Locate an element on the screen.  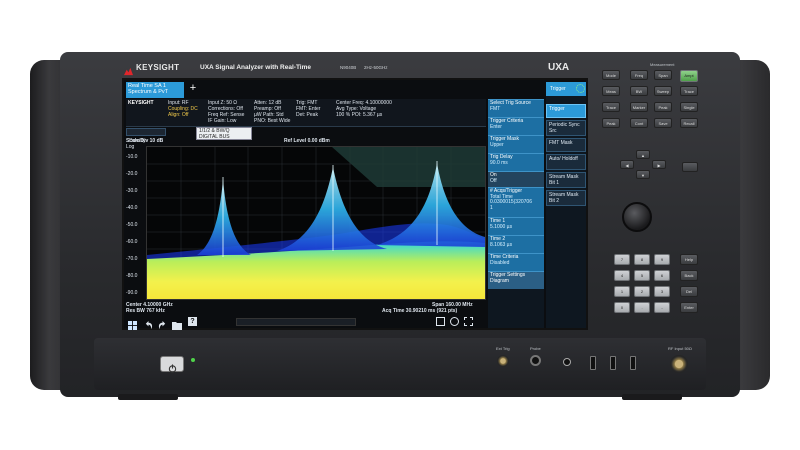
softkey-auto-holdoff: Auto/ Holdoff is located at coordinates (566, 162).